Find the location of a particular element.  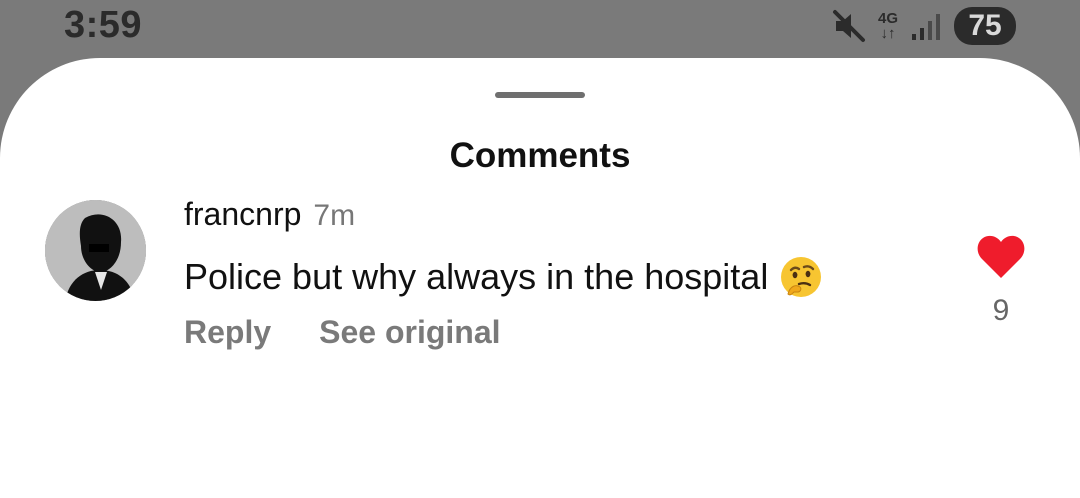

drag-handle is located at coordinates (540, 95).